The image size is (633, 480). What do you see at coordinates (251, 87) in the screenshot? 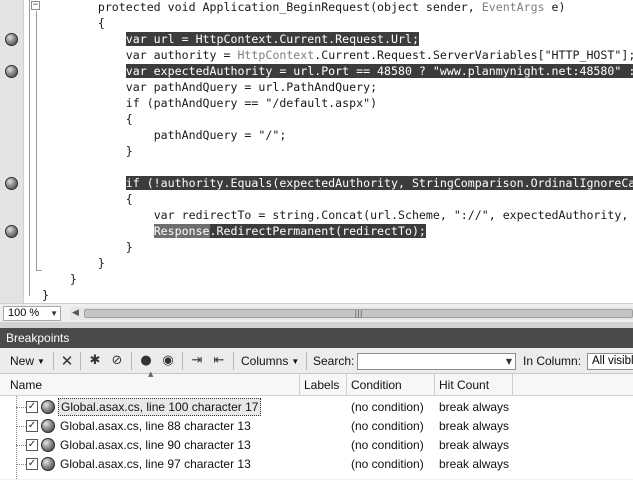
I see `code-token: var pathAndQuery = url.PathAndQuery;` at bounding box center [251, 87].